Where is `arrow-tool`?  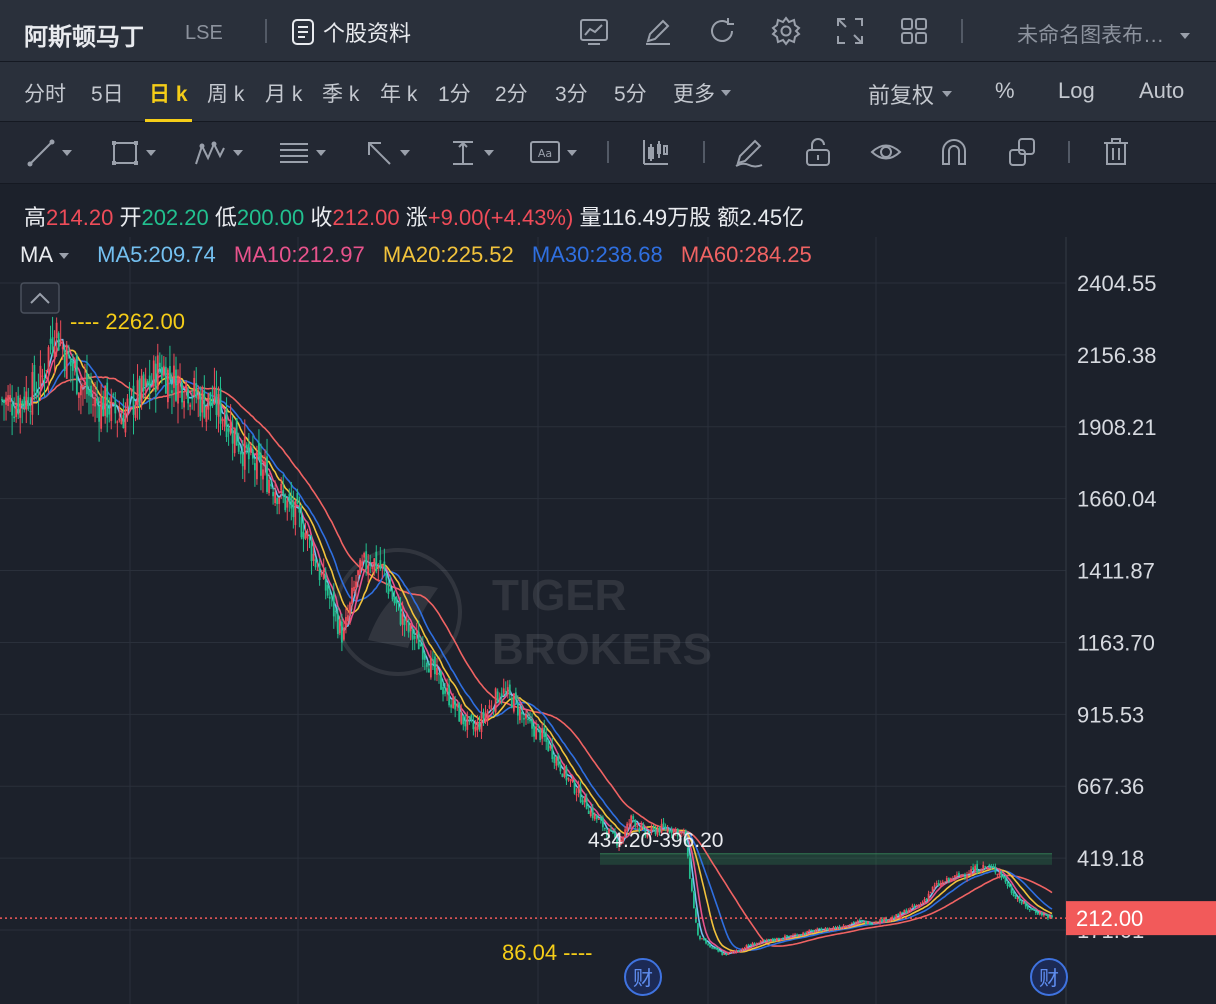
arrow-tool is located at coordinates (387, 153).